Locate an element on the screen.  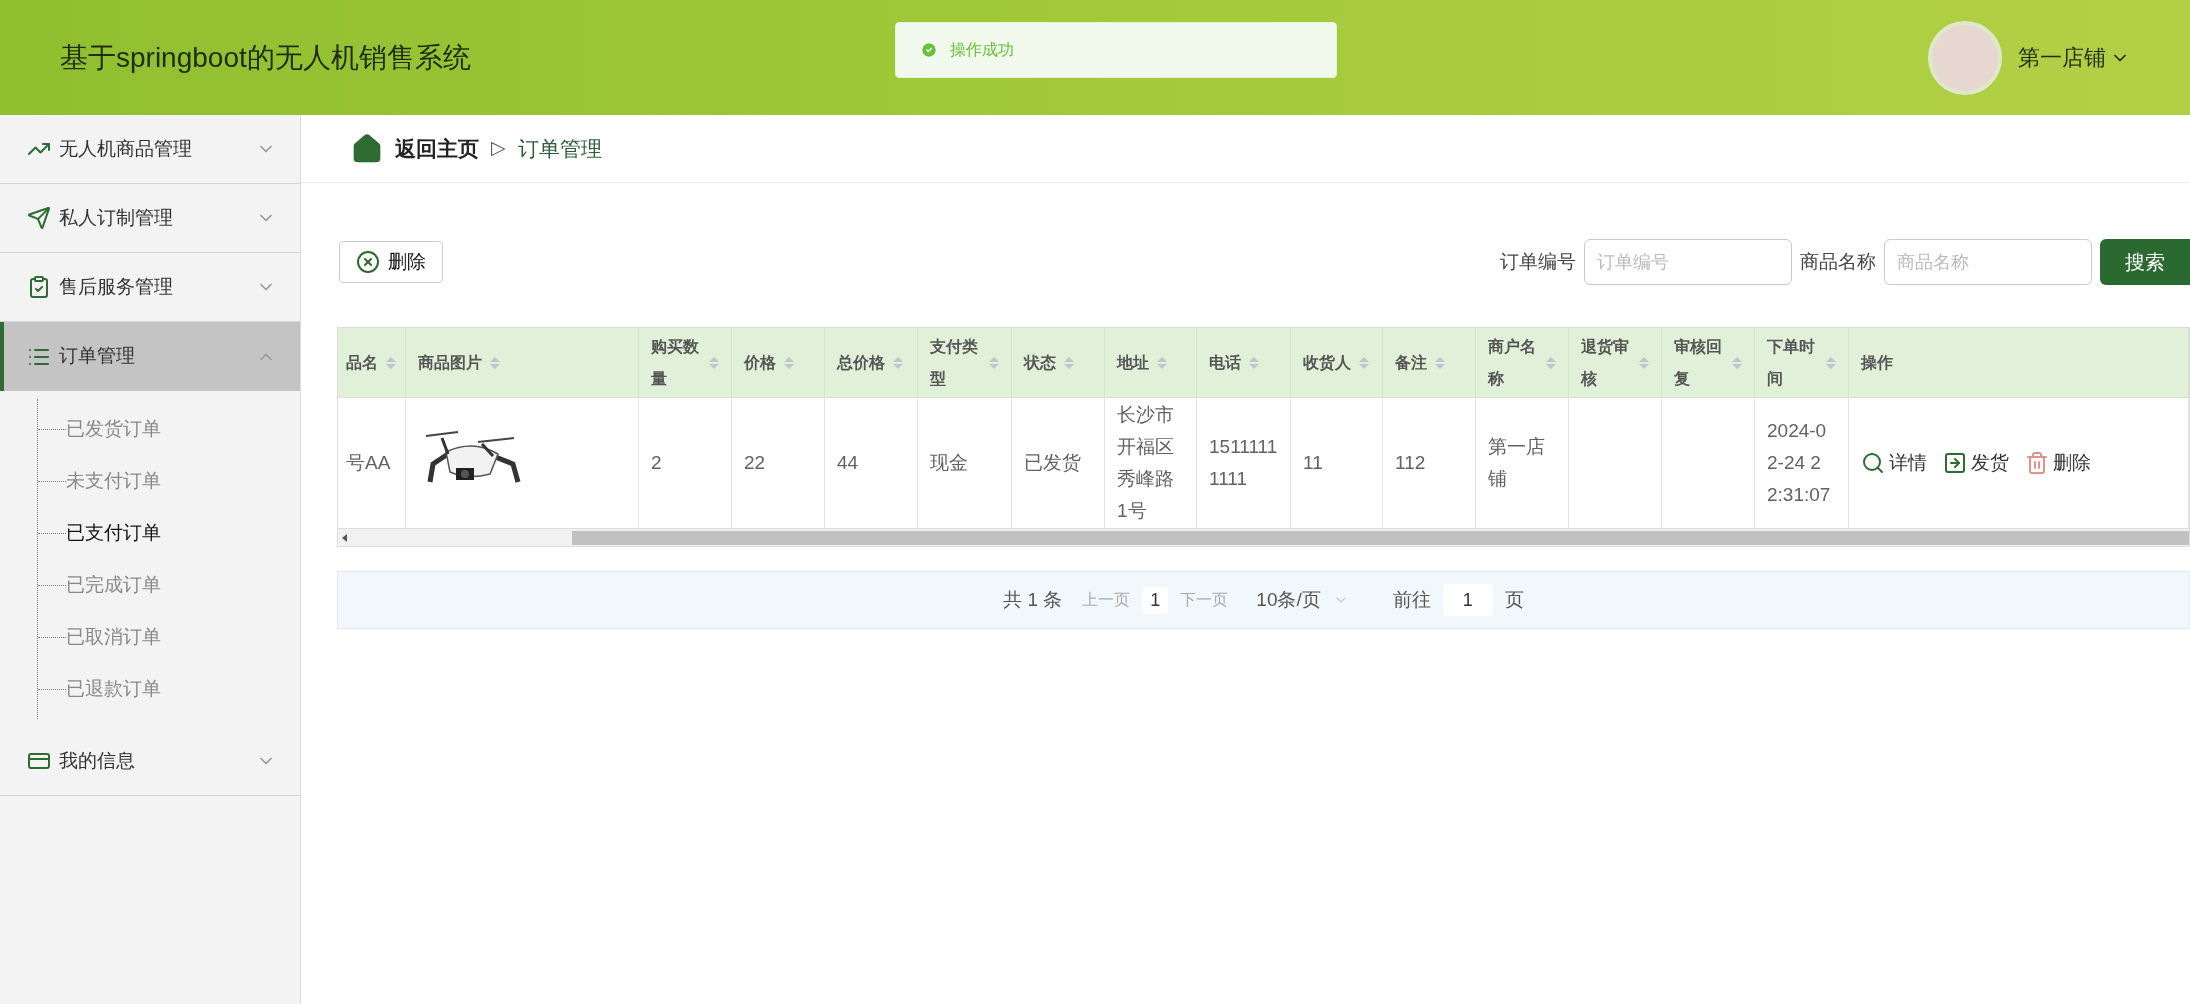
row-action-link: 详情 is located at coordinates (1894, 463).